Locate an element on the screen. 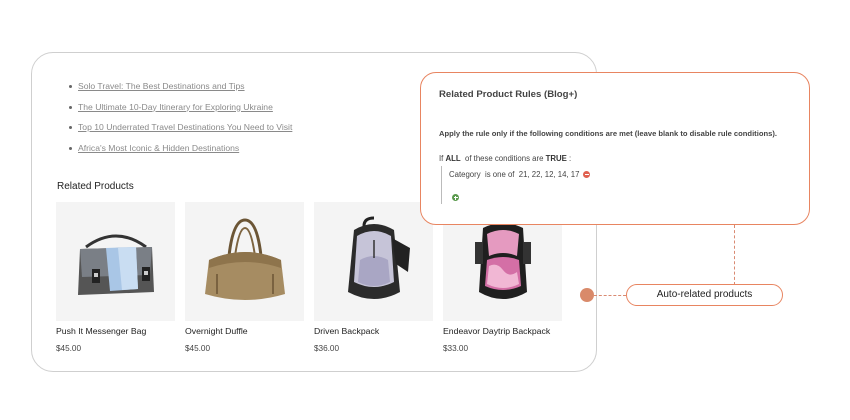 This screenshot has height=420, width=850. product-card: Push It Messenger Bag $45.00 is located at coordinates (115, 277).